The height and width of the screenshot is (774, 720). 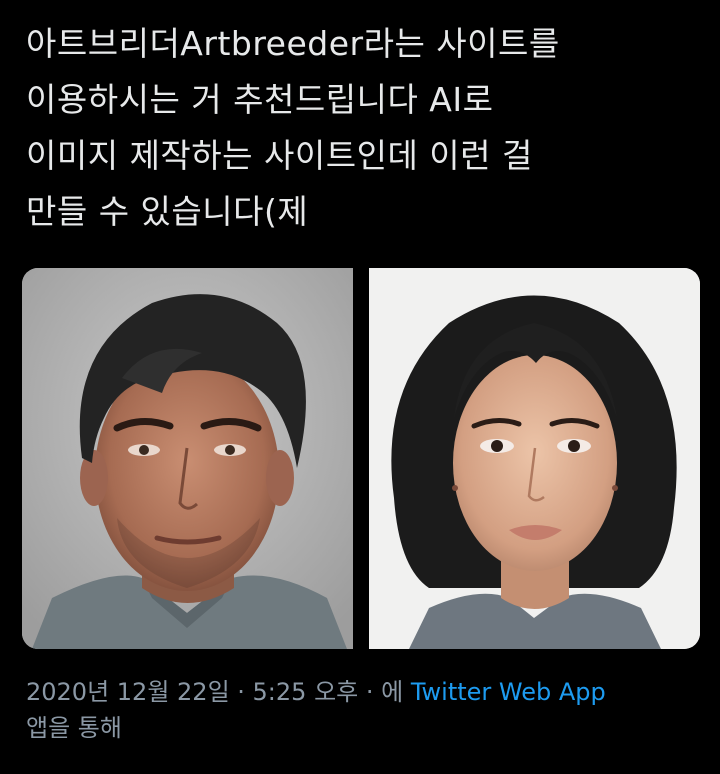 What do you see at coordinates (167, 211) in the screenshot?
I see `tweet-text-line: 만들 수 있습니다(제` at bounding box center [167, 211].